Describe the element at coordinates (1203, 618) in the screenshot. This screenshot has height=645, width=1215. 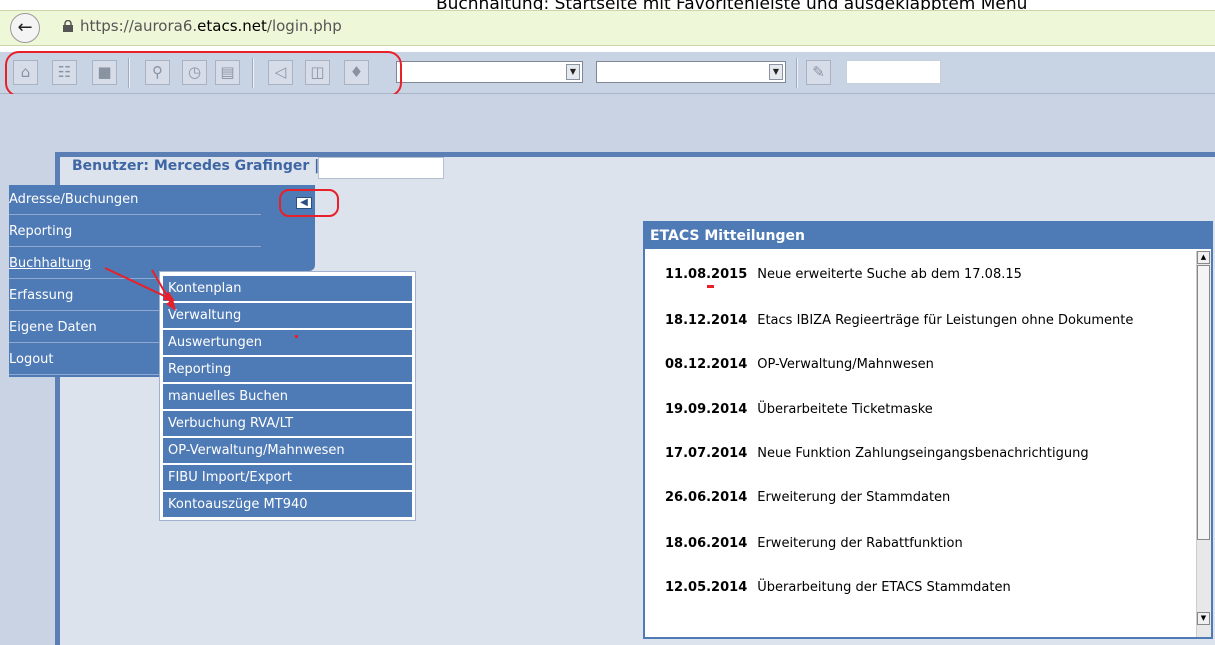
I see `scroll-down-icon: ▼` at that location.